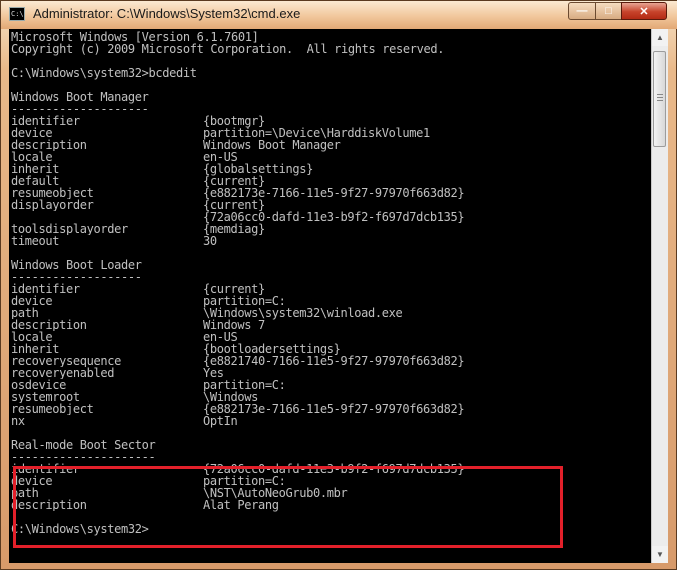 This screenshot has height=570, width=677. What do you see at coordinates (17, 14) in the screenshot?
I see `cmd-app-icon: C:\` at bounding box center [17, 14].